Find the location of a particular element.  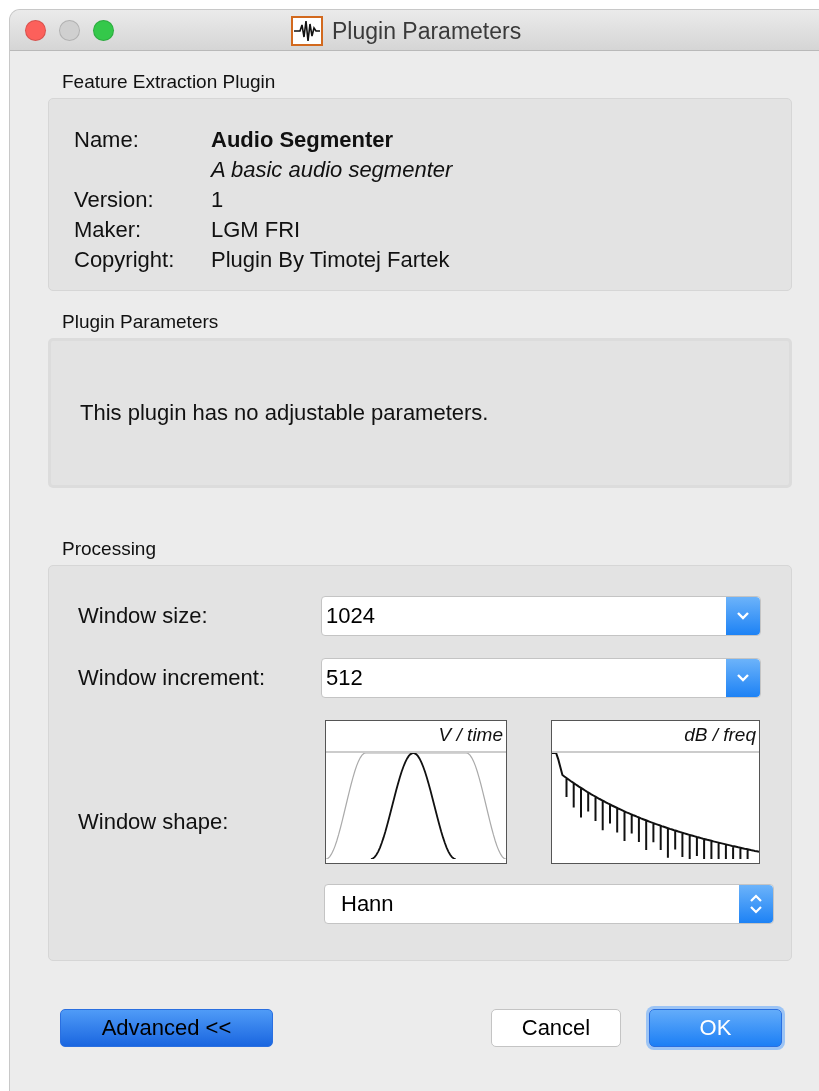

window-title: Plugin Parameters is located at coordinates (427, 31).